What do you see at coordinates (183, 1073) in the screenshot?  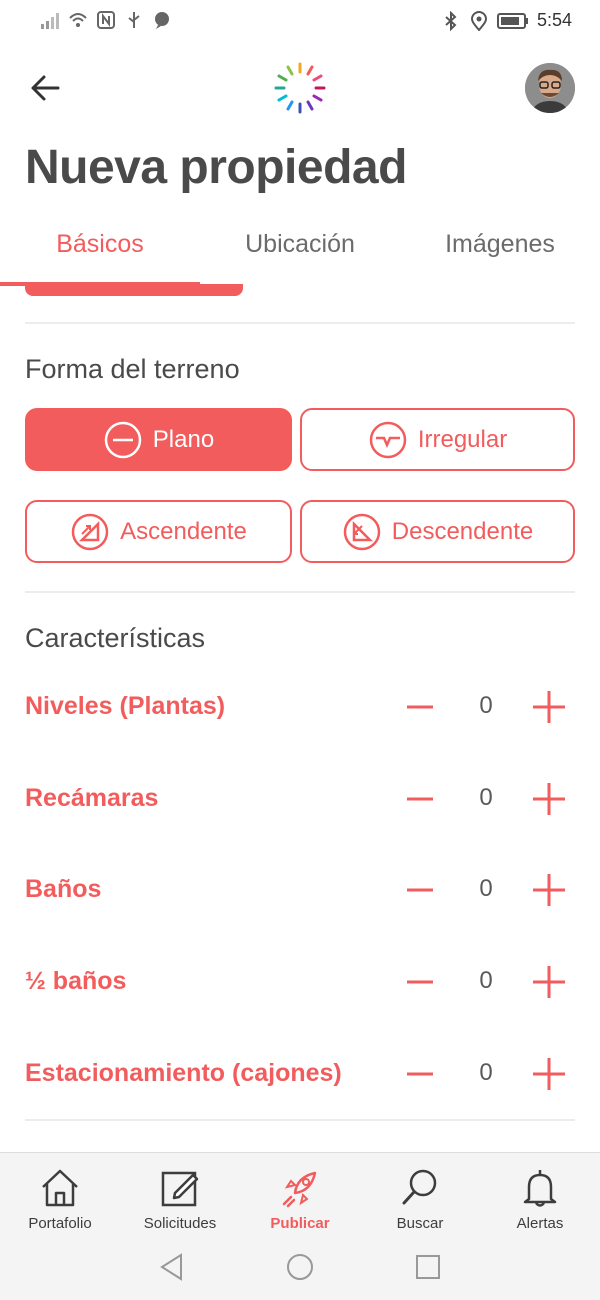 I see `stepper-label: Estacionamiento (cajones)` at bounding box center [183, 1073].